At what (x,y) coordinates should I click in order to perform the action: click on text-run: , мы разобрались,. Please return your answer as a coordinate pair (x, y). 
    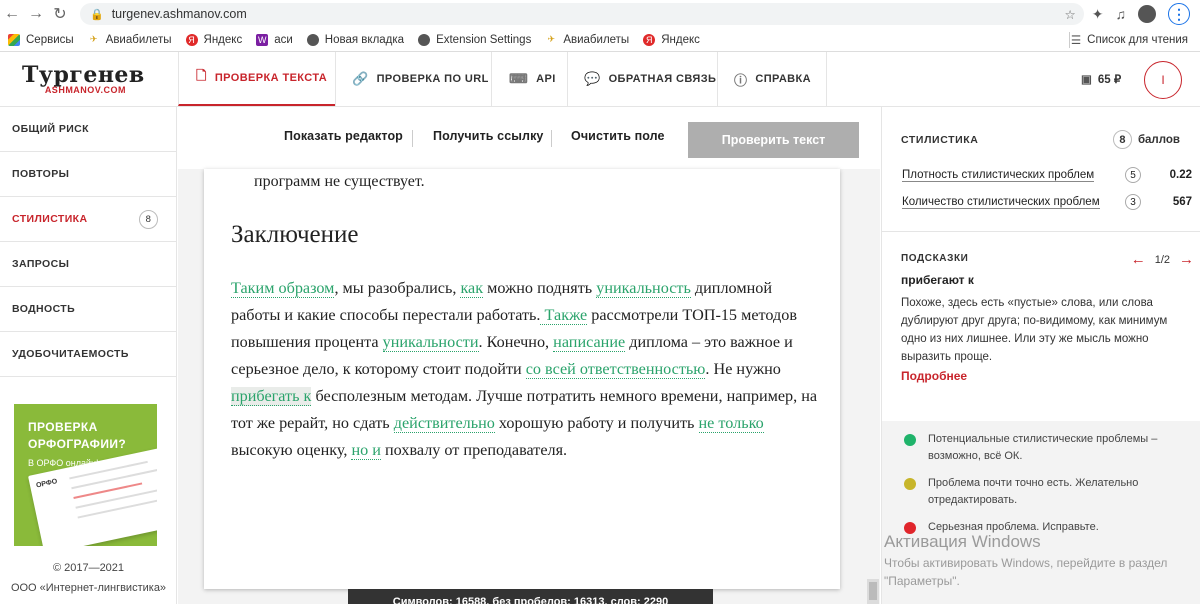
    Looking at the image, I should click on (397, 288).